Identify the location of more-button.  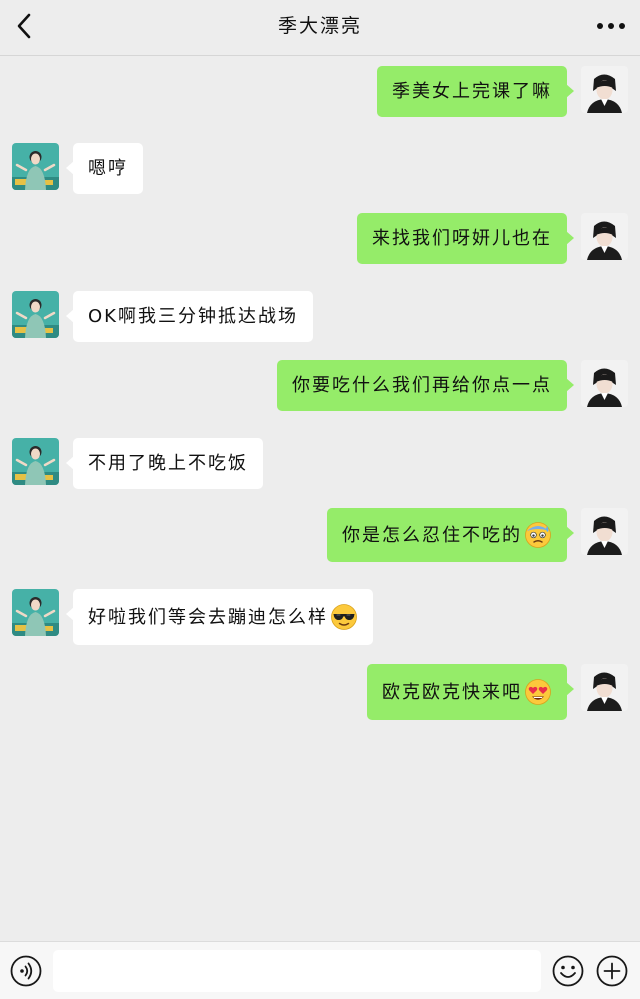
(611, 26).